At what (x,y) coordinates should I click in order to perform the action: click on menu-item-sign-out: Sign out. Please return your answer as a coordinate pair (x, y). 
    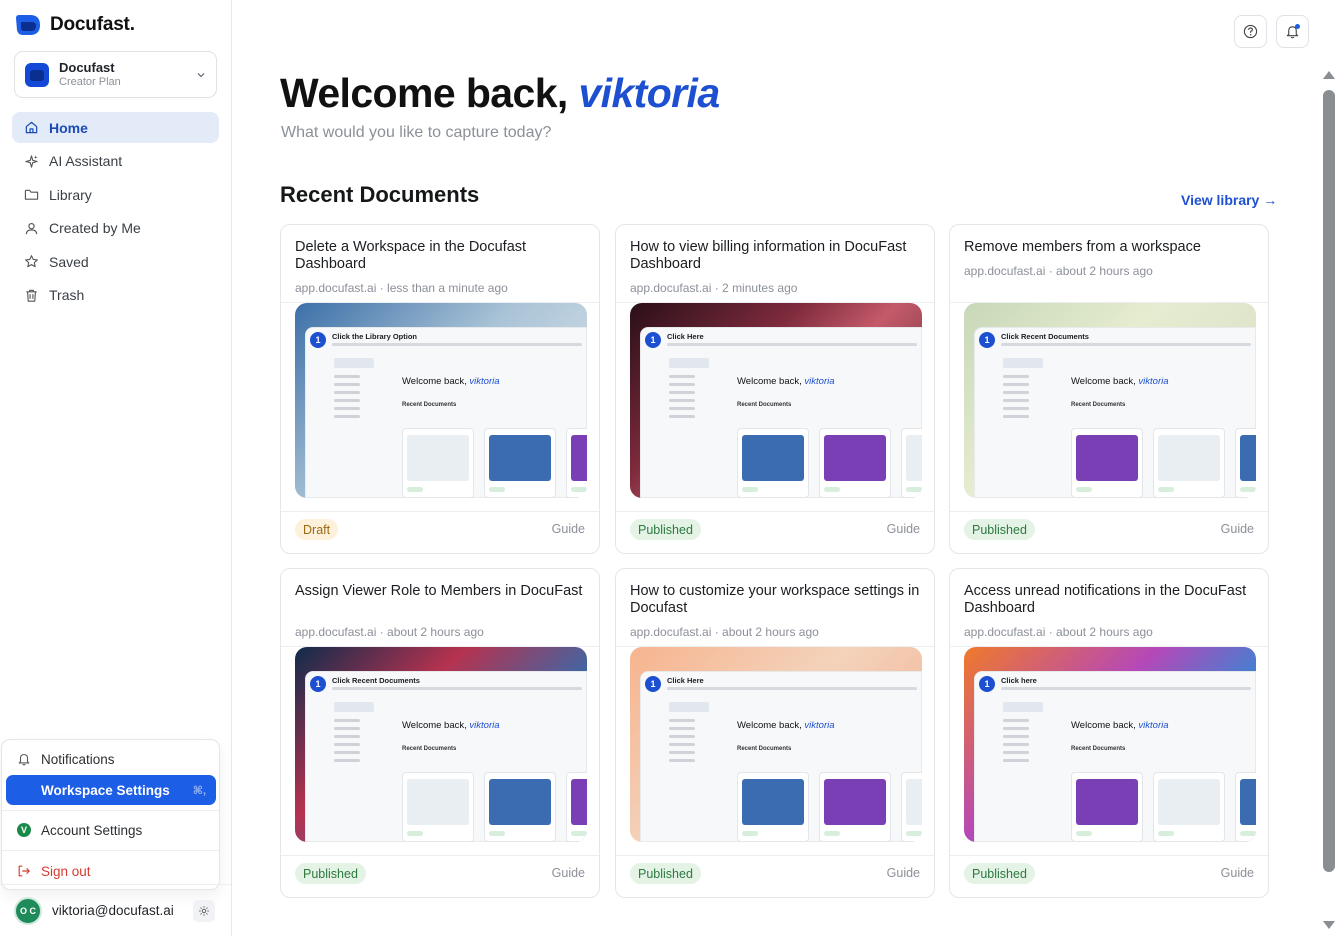
    Looking at the image, I should click on (111, 871).